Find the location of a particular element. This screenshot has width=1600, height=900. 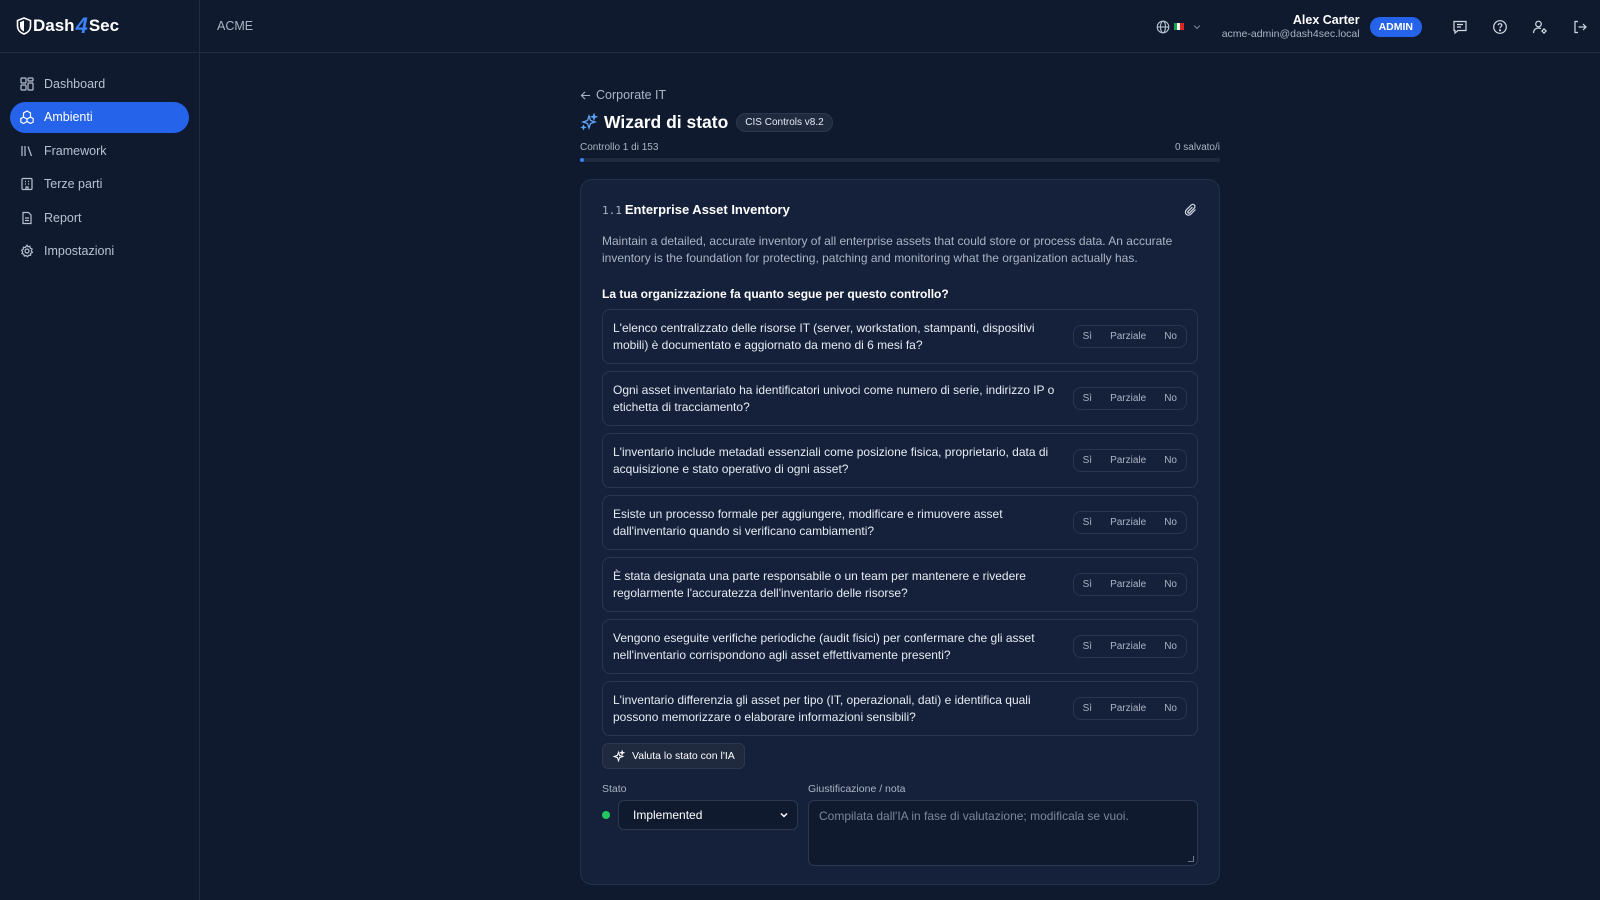

ai-evaluate-label: Valuta lo stato con l'IA is located at coordinates (683, 756).